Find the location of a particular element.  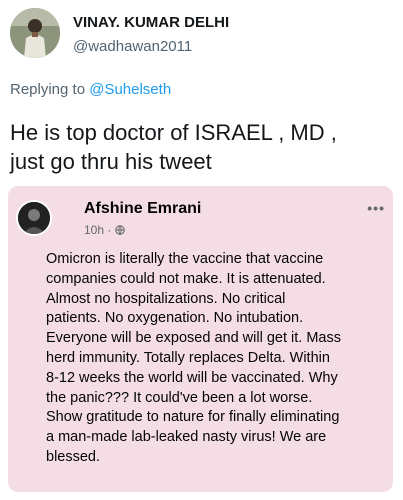

embedded-post-line: patients. No oxygenation. No intubation. is located at coordinates (175, 318).